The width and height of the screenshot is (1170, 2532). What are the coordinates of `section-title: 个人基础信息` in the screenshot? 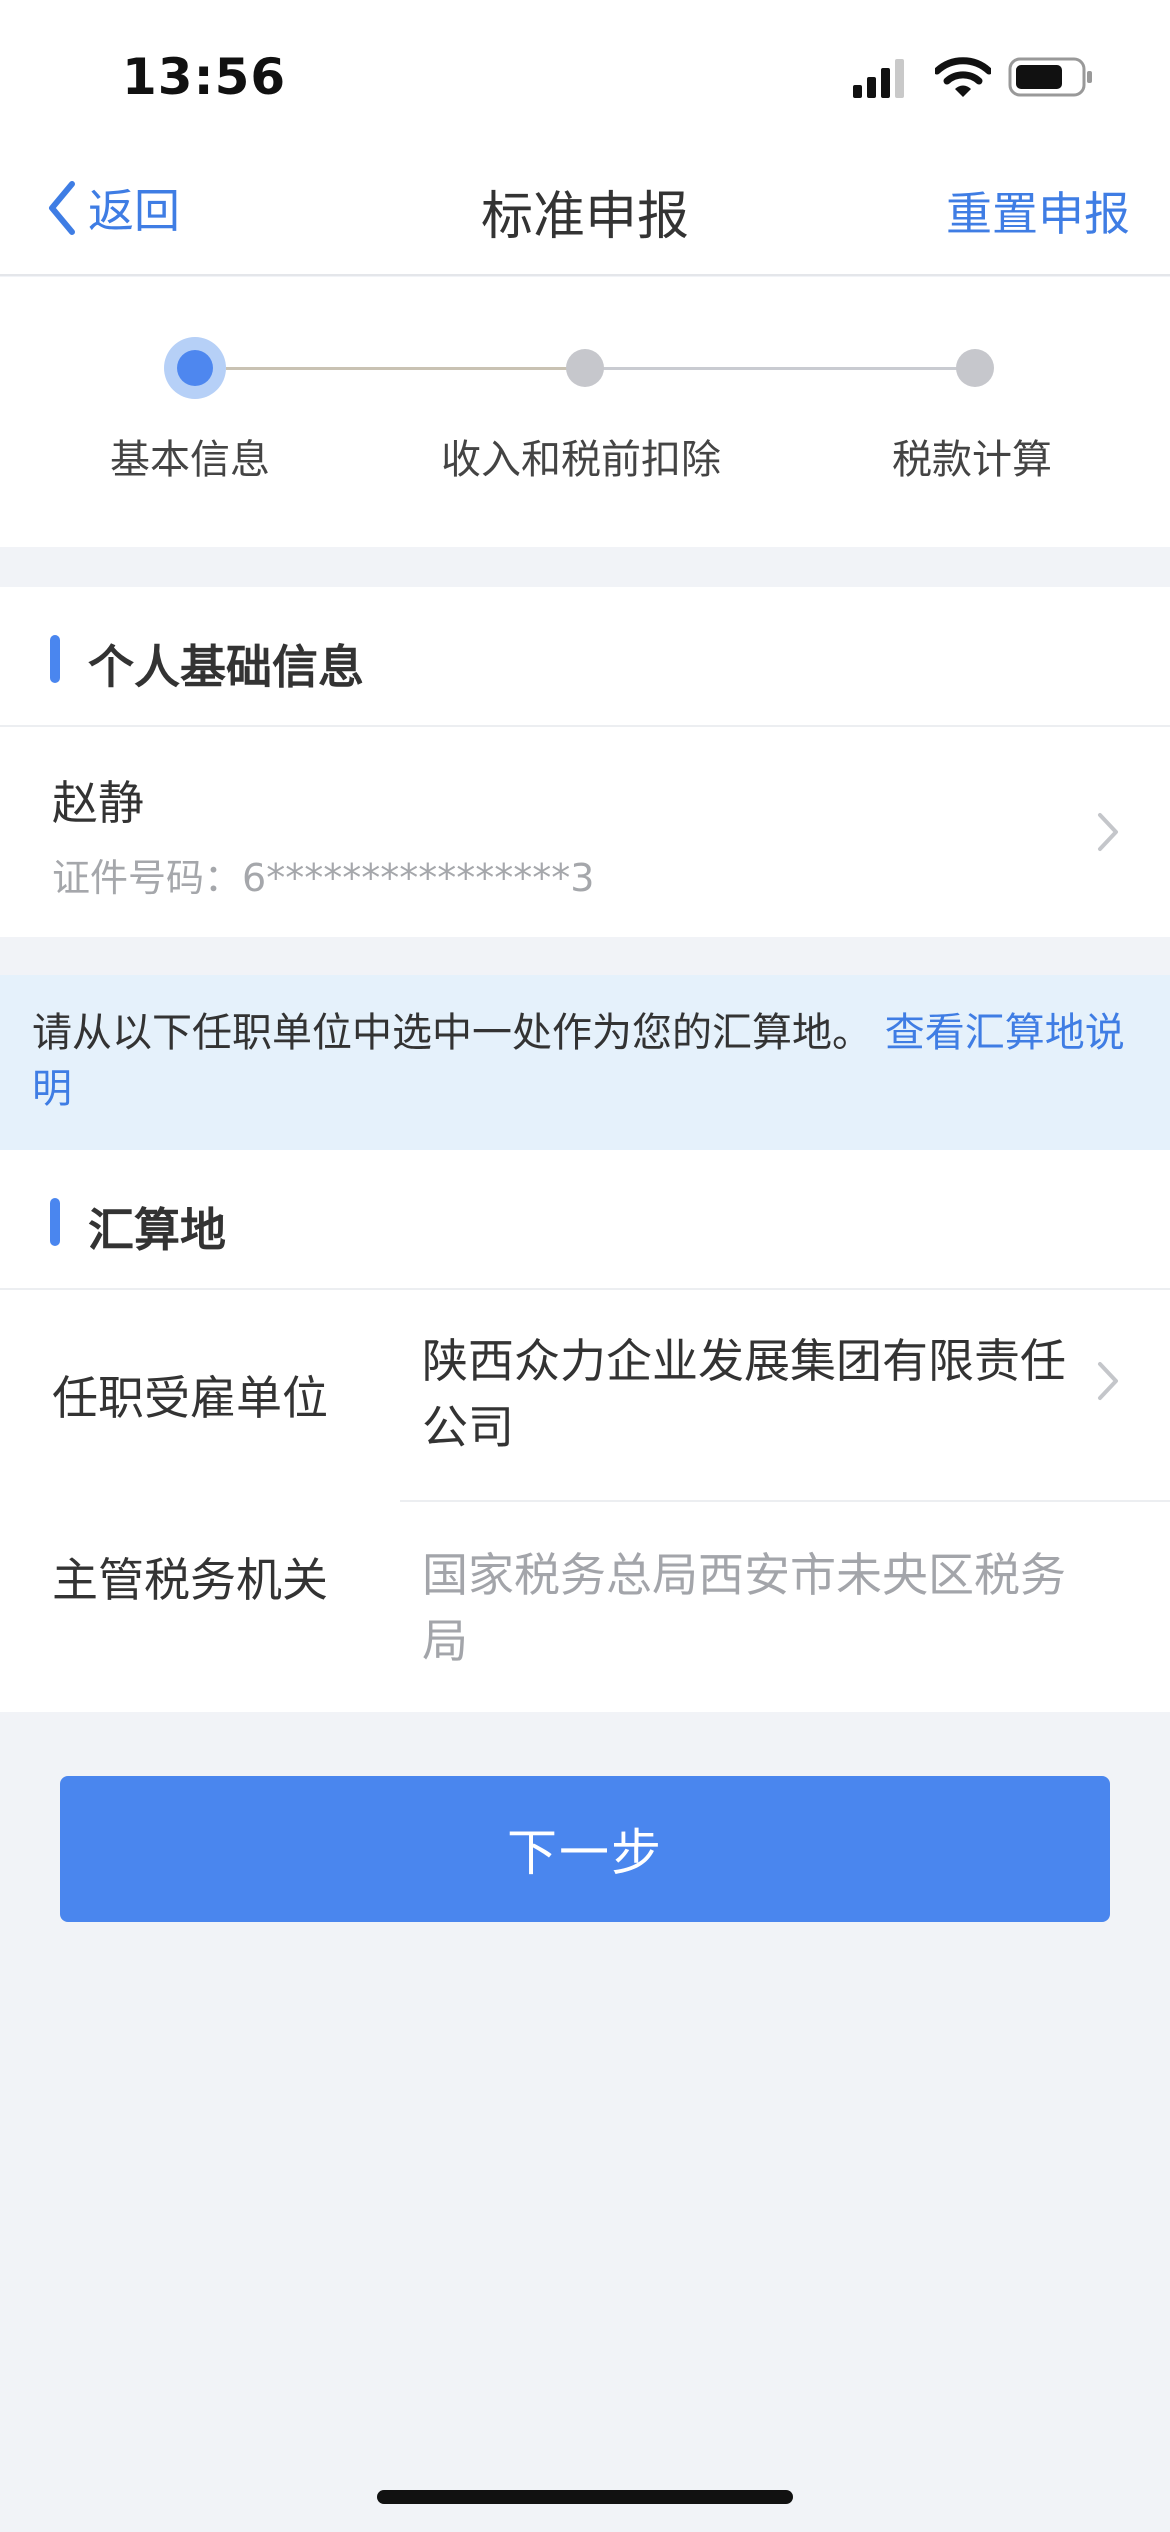 It's located at (226, 667).